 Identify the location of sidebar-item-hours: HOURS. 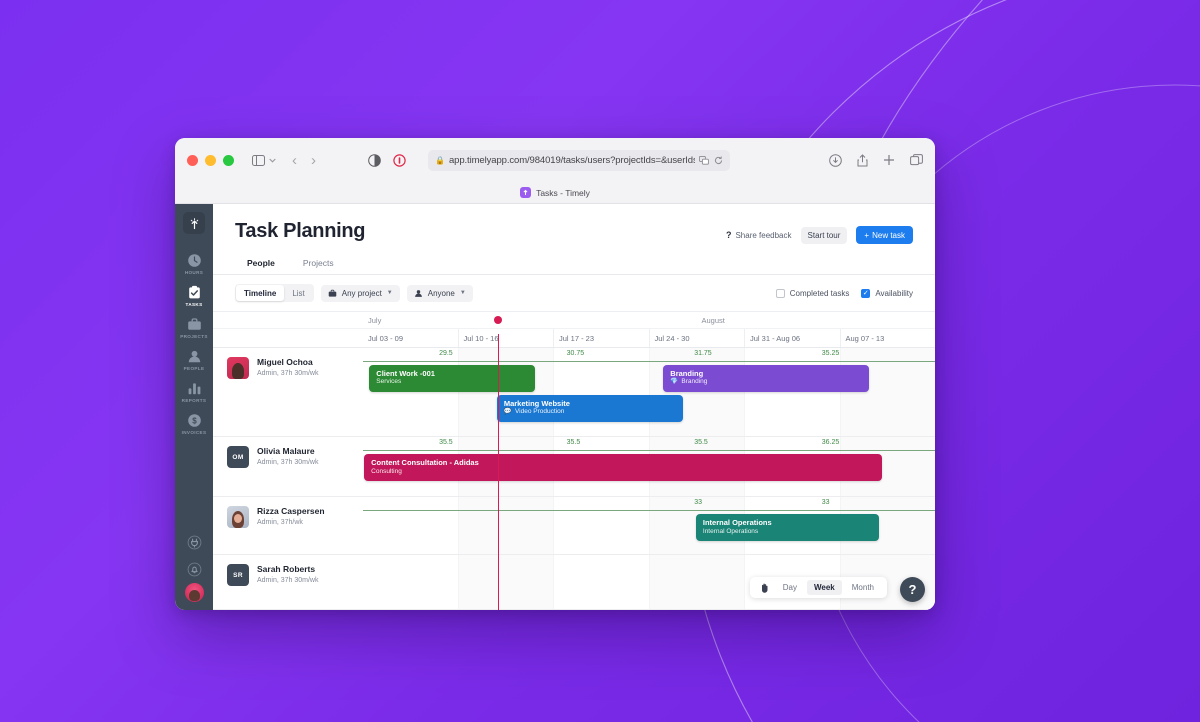
(194, 264).